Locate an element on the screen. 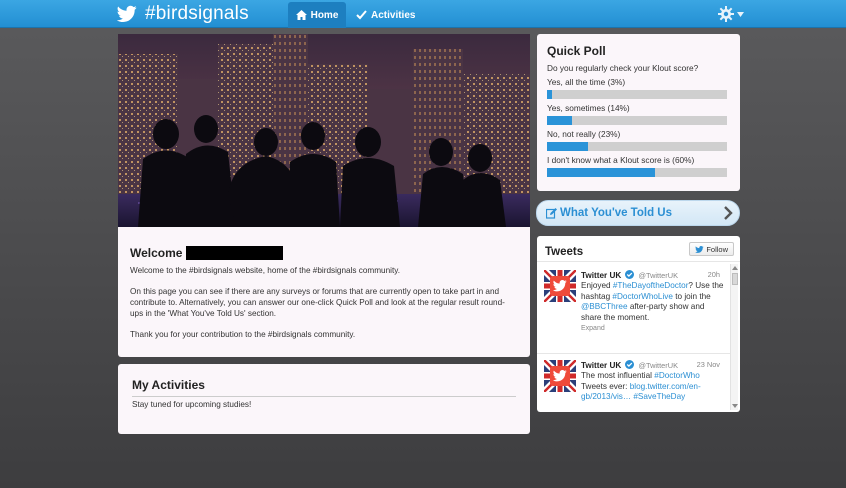 The image size is (846, 488). follow-label: Follow is located at coordinates (717, 249).